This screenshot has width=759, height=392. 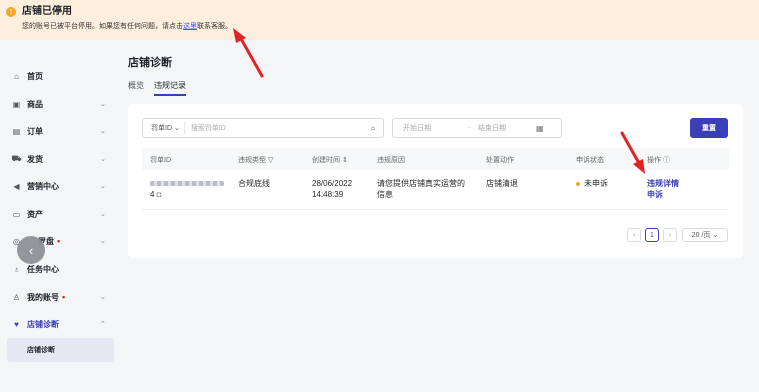 I want to click on page-title: 店铺诊断, so click(x=150, y=63).